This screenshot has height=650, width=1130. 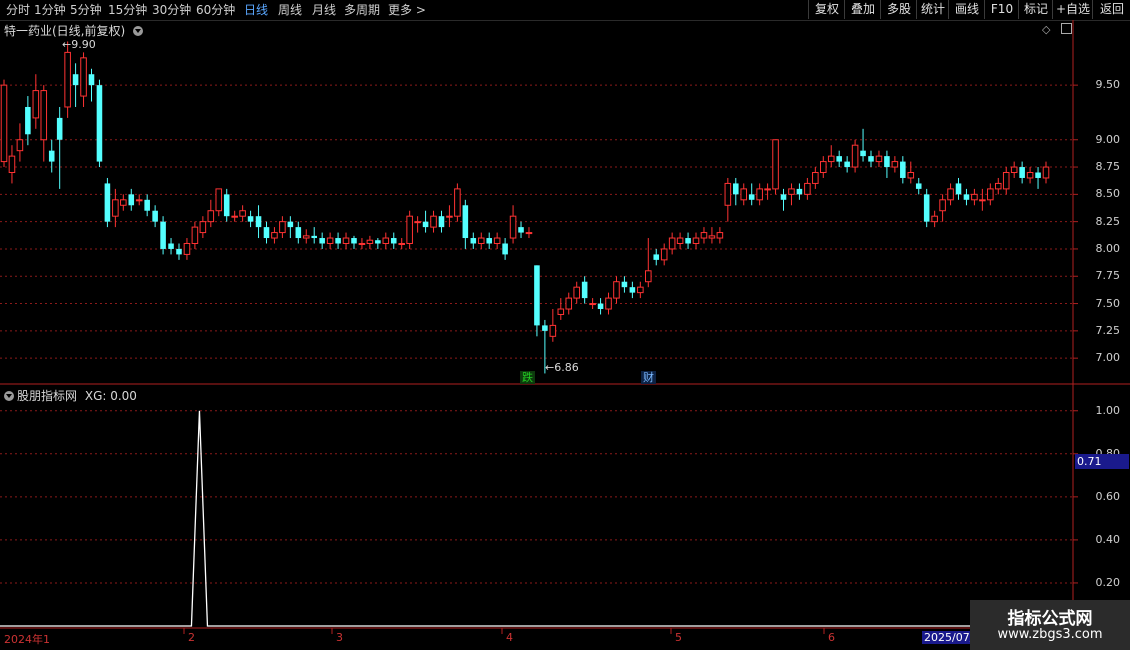 I want to click on watermark-title: 指标公式网, so click(x=1050, y=619).